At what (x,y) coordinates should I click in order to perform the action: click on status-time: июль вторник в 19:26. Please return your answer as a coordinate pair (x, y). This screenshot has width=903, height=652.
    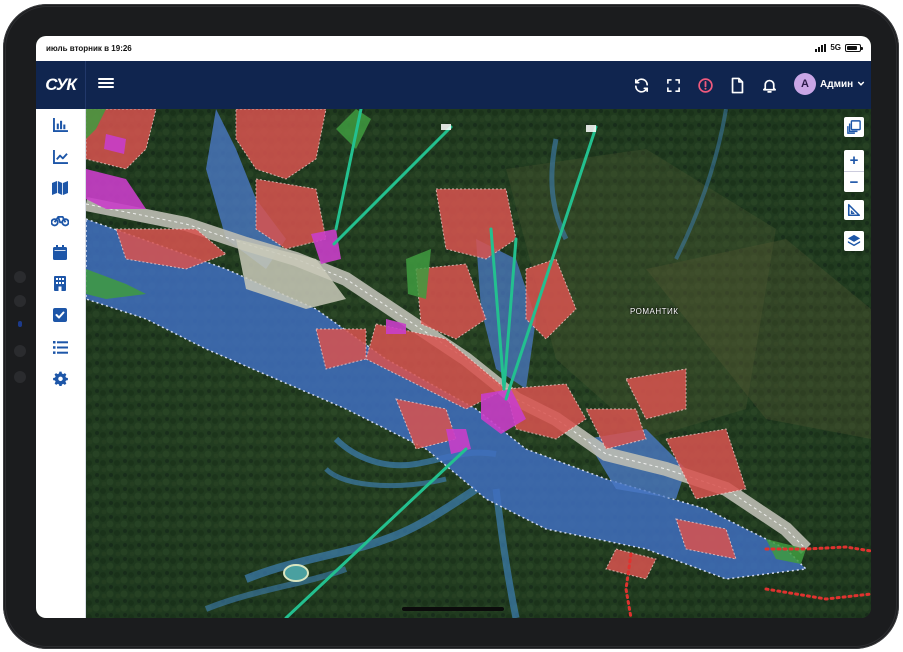
    Looking at the image, I should click on (89, 48).